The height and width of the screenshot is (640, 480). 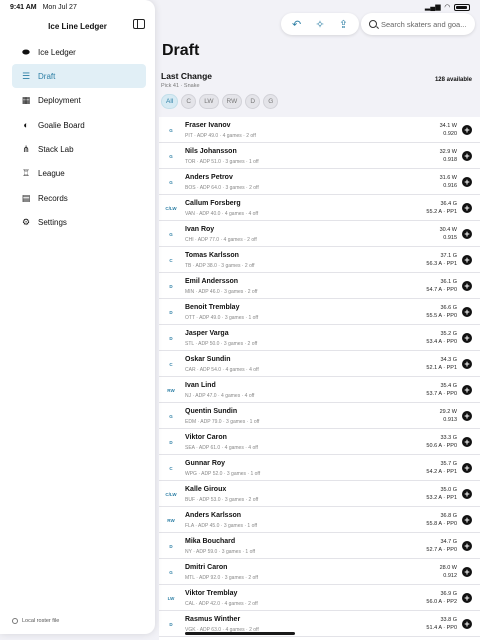 What do you see at coordinates (79, 76) in the screenshot?
I see `sidebar-item-draft: ☰ Draft` at bounding box center [79, 76].